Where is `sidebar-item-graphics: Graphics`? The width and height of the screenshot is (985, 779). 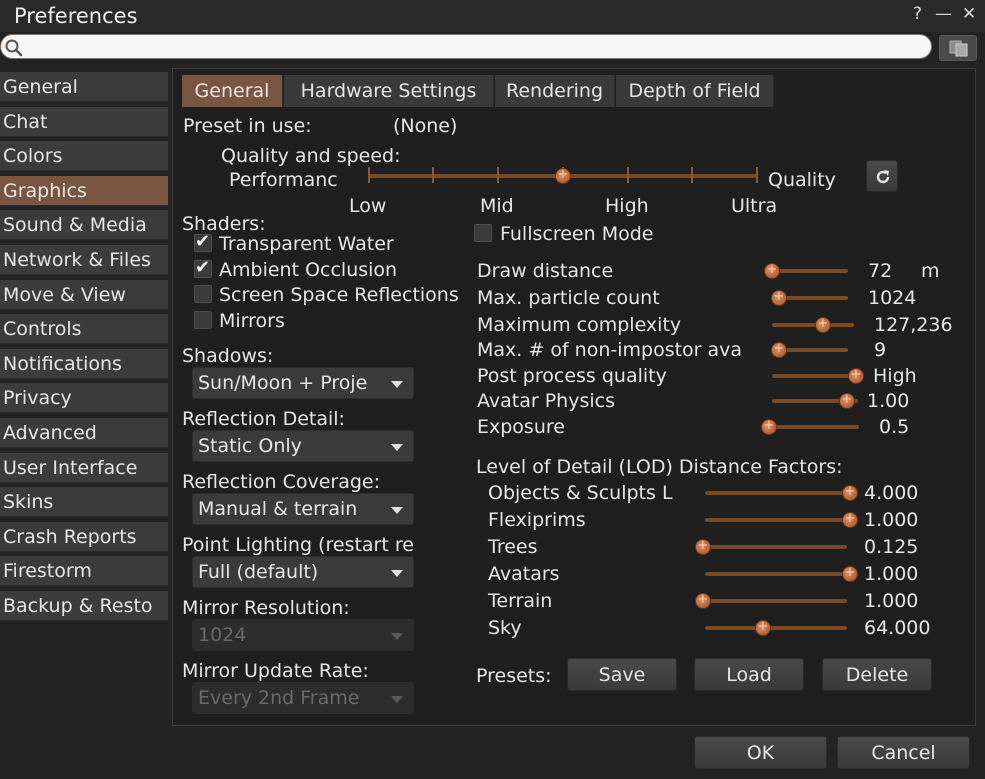
sidebar-item-graphics: Graphics is located at coordinates (84, 190).